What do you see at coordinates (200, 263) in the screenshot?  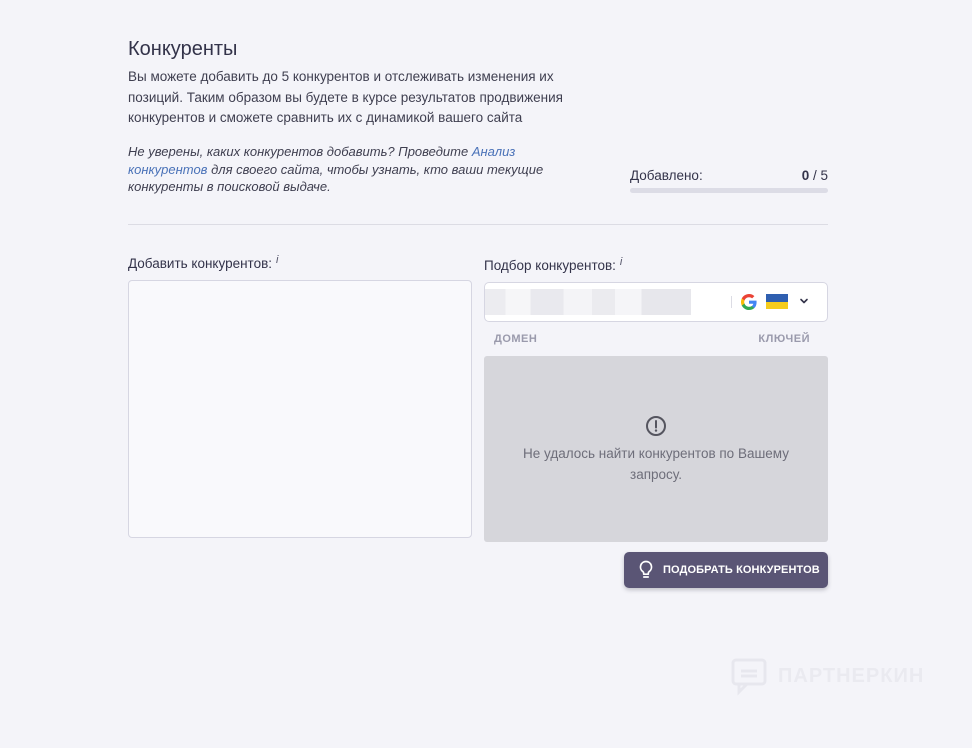 I see `add-competitors-label-text: Добавить конкурентов:` at bounding box center [200, 263].